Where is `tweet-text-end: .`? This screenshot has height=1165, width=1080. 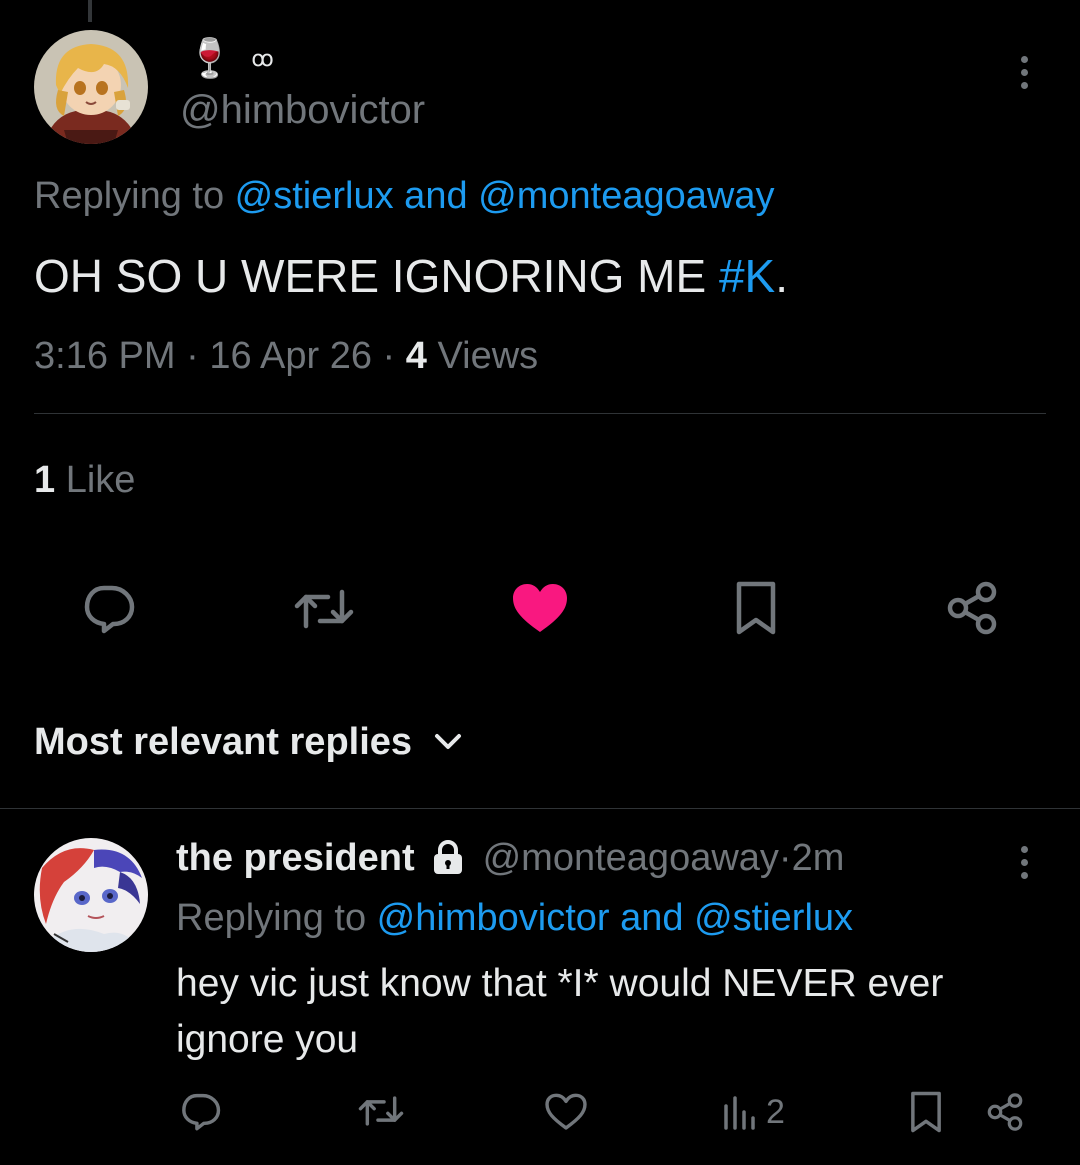
tweet-text-end: . is located at coordinates (781, 276).